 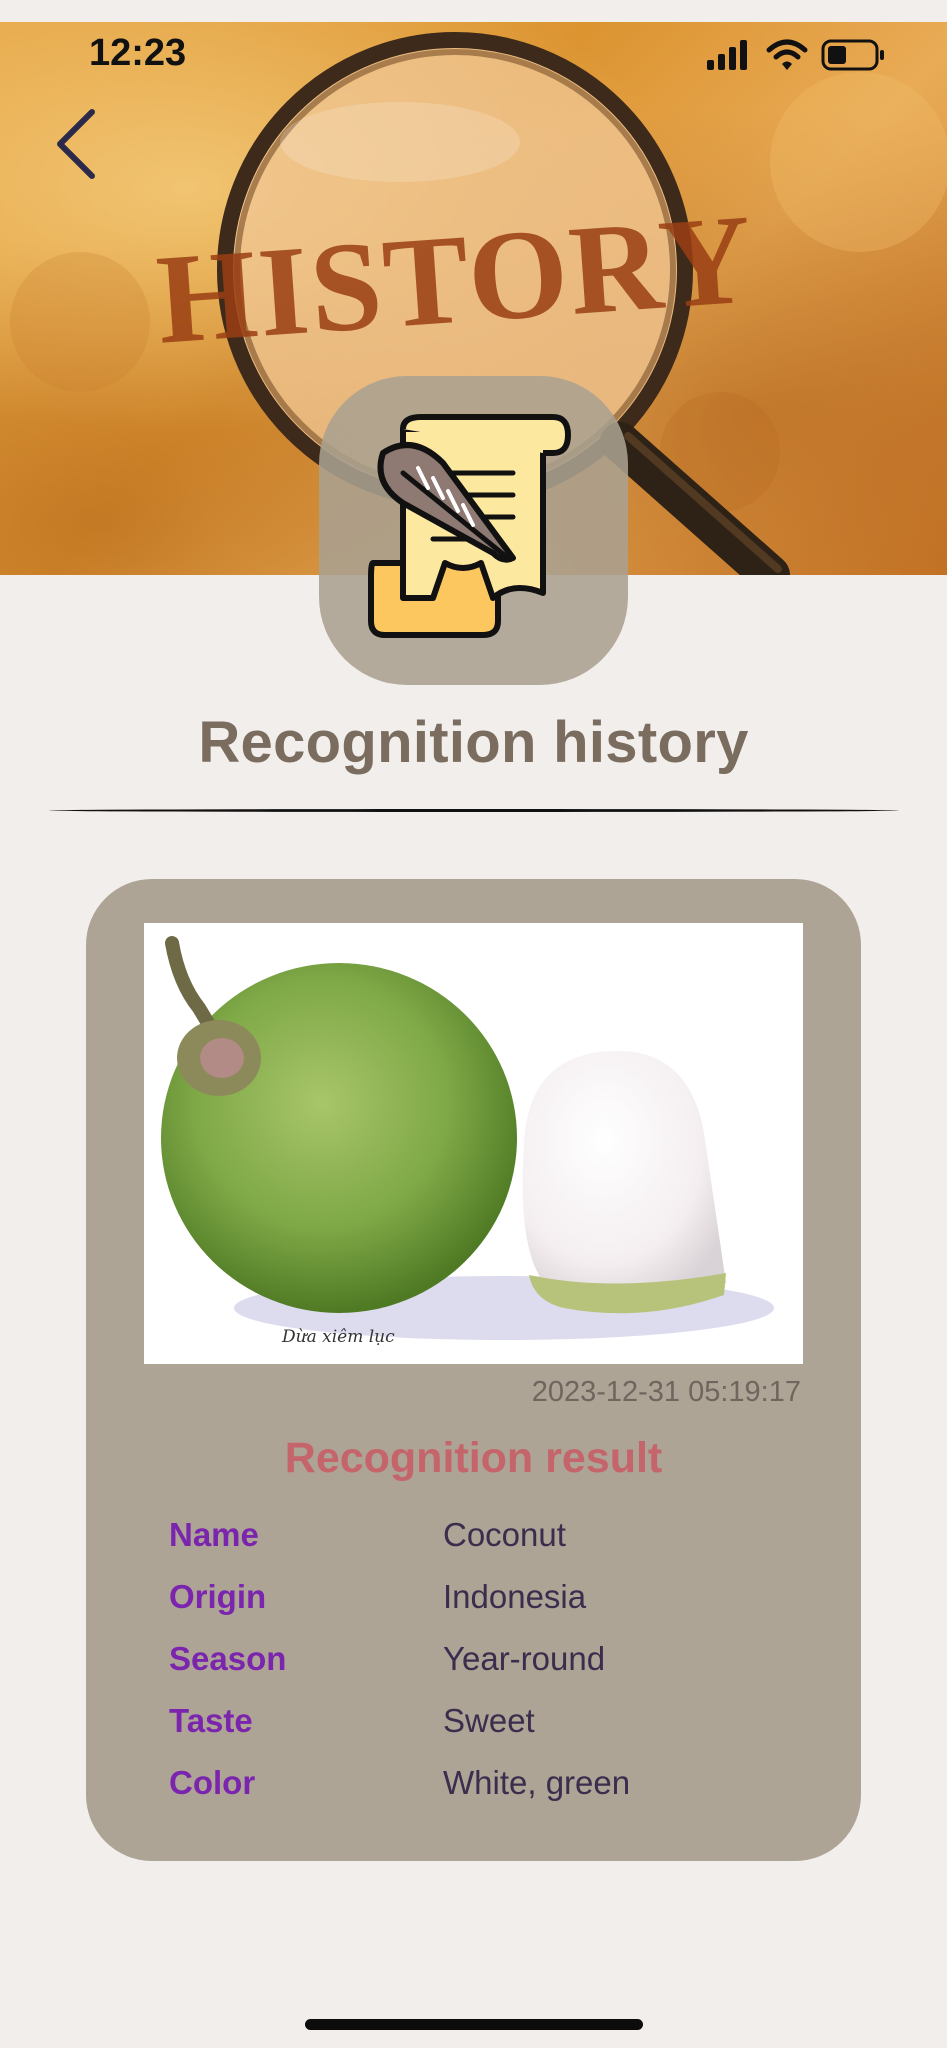 I want to click on history-badge, so click(x=473, y=530).